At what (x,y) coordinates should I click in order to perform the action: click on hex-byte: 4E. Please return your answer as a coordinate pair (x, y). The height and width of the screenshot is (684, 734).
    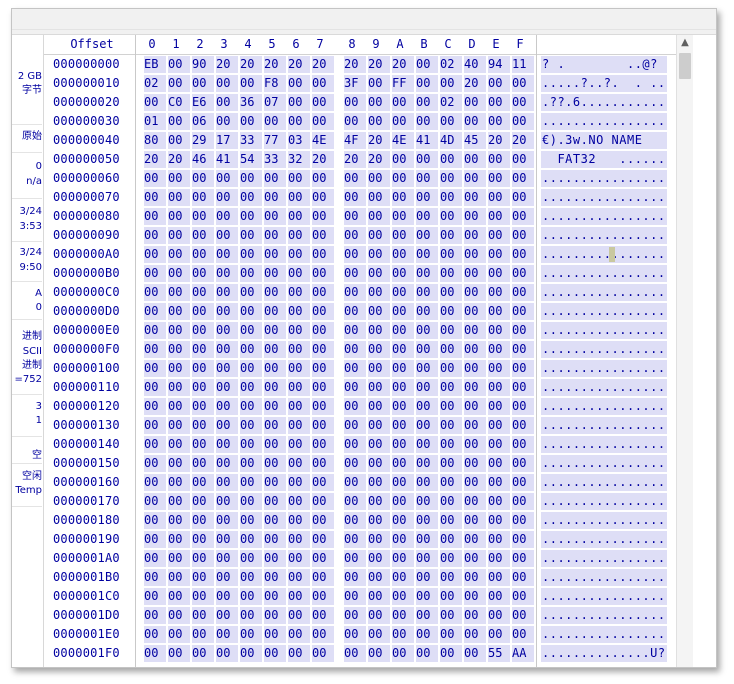
    Looking at the image, I should click on (322, 140).